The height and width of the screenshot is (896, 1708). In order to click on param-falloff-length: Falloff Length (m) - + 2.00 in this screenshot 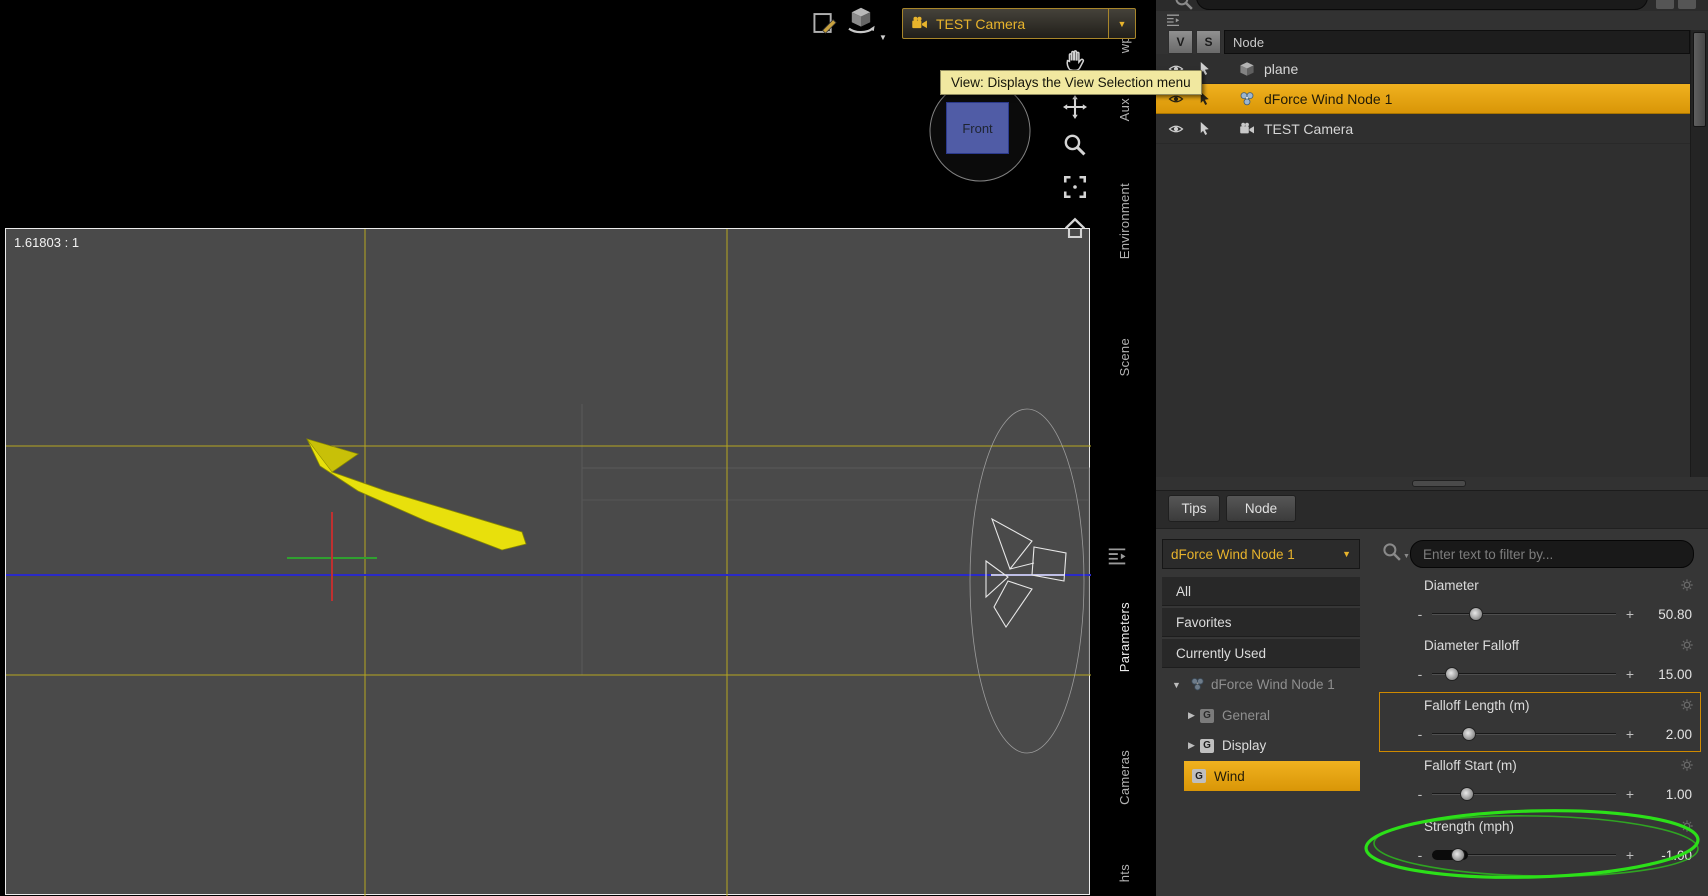, I will do `click(1540, 722)`.